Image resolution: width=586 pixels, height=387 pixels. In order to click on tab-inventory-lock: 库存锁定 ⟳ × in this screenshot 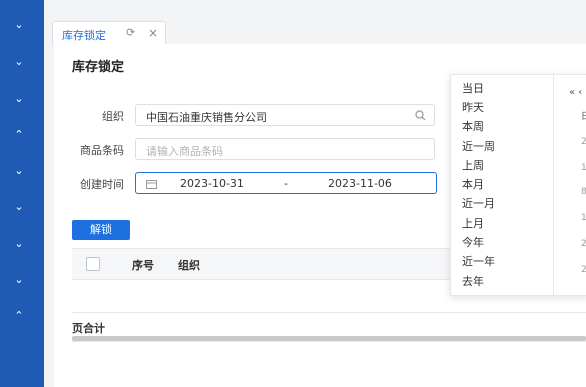, I will do `click(109, 33)`.